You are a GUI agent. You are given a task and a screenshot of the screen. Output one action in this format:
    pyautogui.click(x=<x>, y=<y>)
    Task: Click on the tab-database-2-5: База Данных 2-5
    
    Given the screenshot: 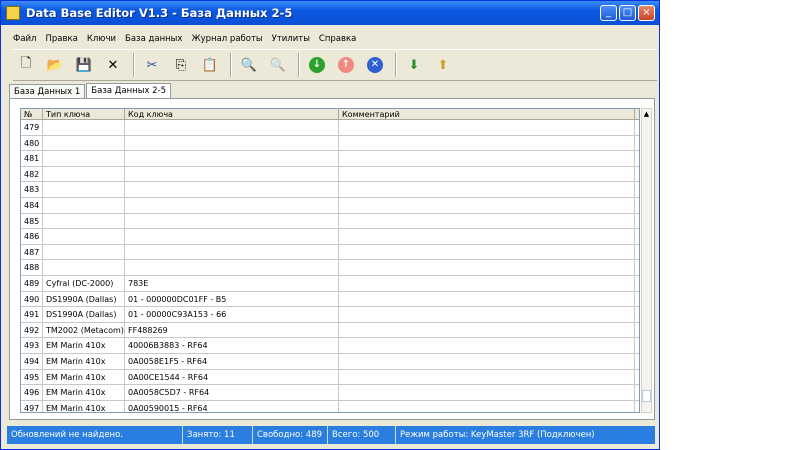 What is the action you would take?
    pyautogui.click(x=129, y=91)
    